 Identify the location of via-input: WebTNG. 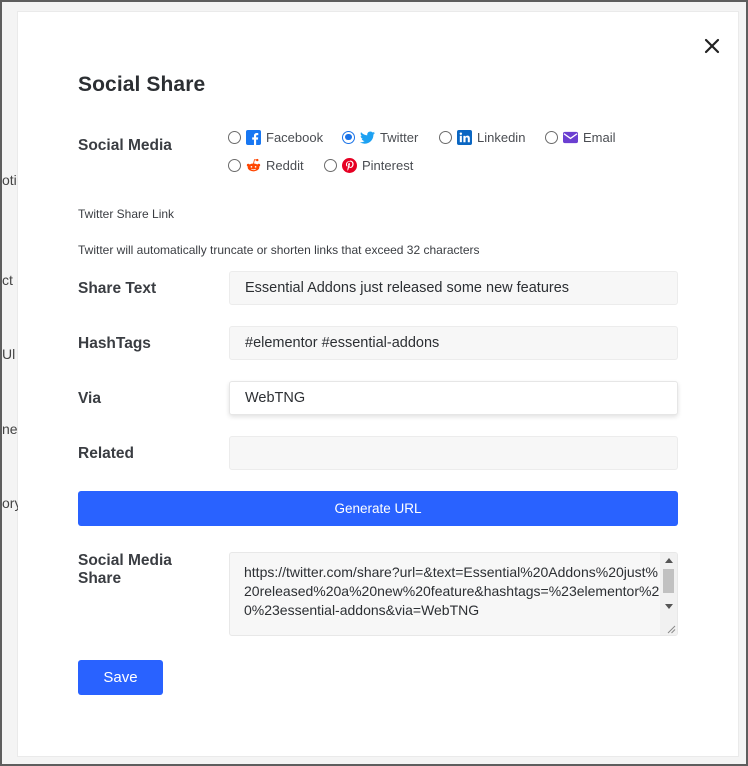
(453, 398).